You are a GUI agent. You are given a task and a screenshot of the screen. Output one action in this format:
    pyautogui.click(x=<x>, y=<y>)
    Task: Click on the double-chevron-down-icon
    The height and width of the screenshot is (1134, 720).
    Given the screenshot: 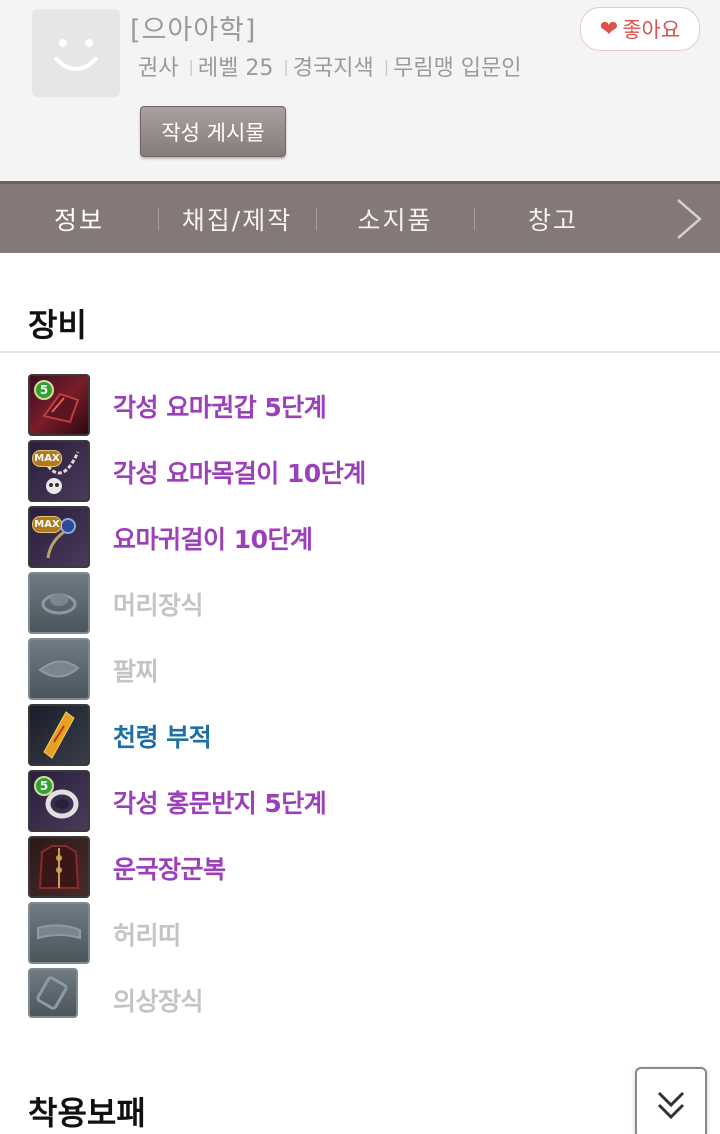 What is the action you would take?
    pyautogui.click(x=671, y=1105)
    